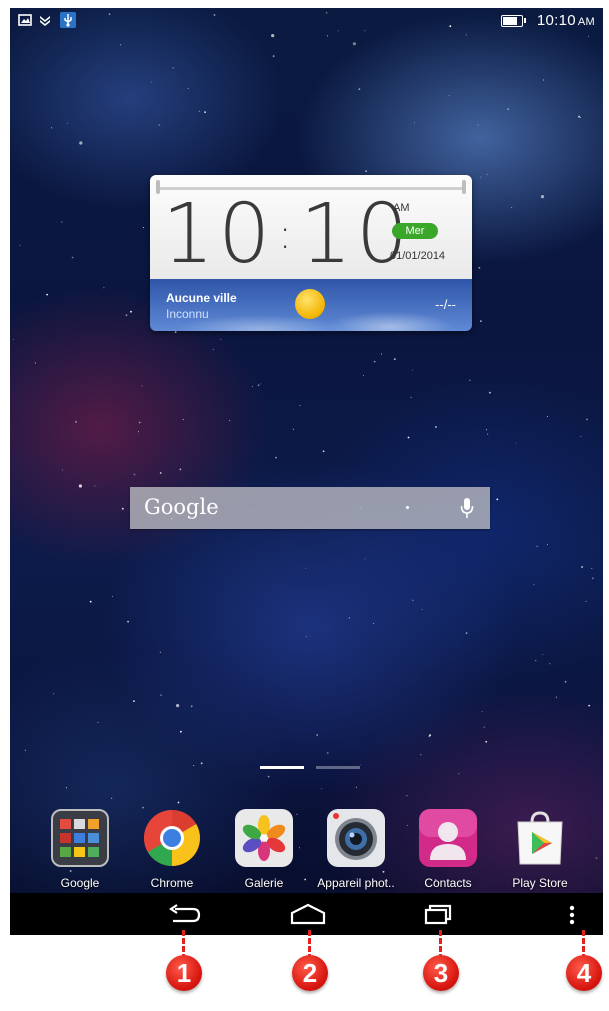 The height and width of the screenshot is (1011, 609). Describe the element at coordinates (441, 973) in the screenshot. I see `callout-3: 3` at that location.